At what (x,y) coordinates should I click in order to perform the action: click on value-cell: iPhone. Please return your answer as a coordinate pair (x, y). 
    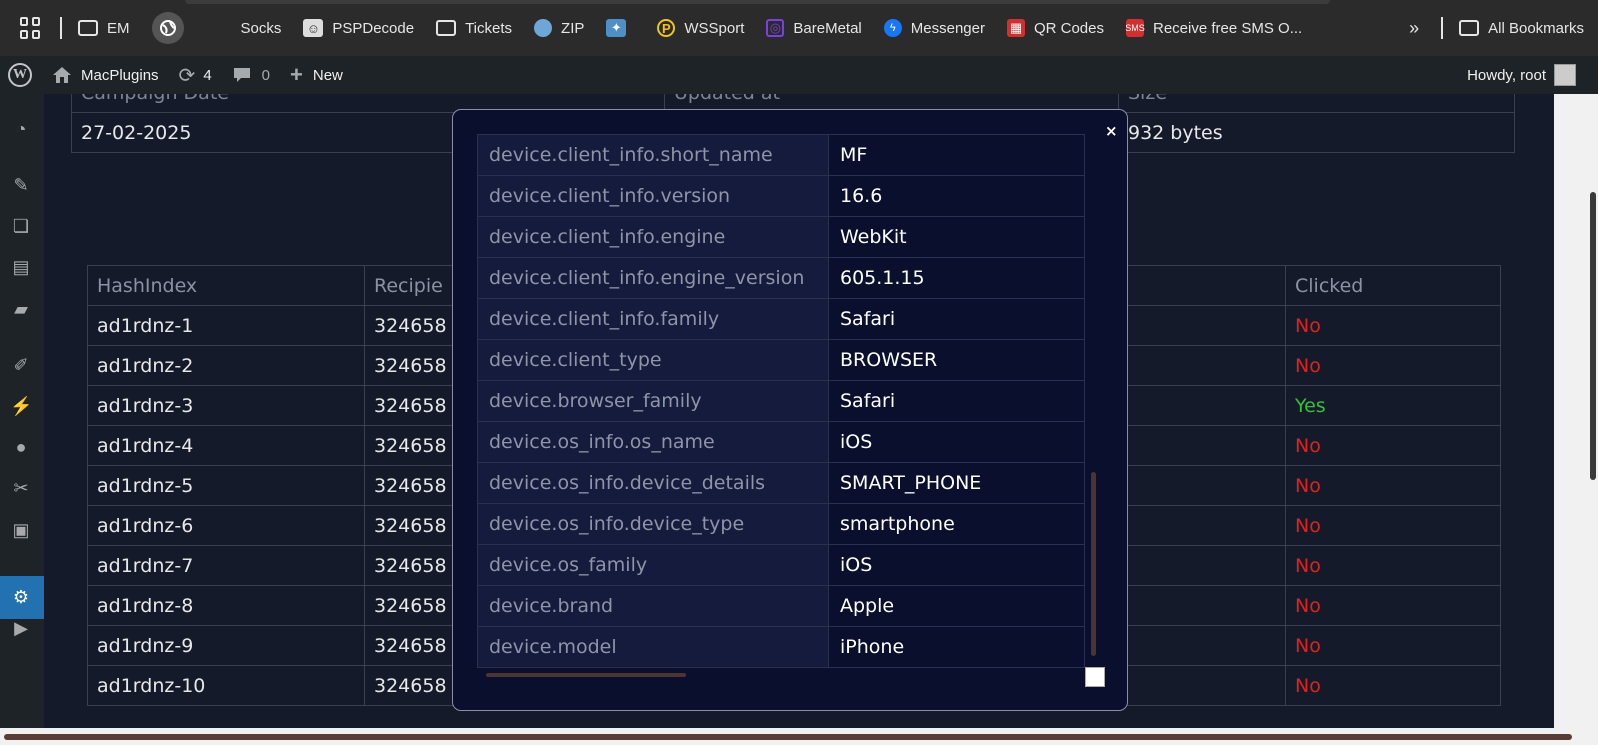
    Looking at the image, I should click on (956, 647).